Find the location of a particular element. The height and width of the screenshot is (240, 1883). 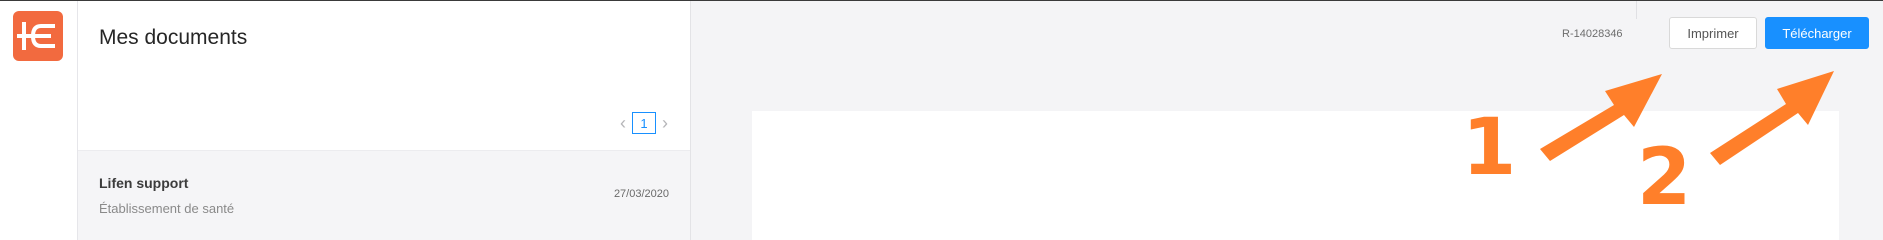

page-number-button: 1 is located at coordinates (644, 123).